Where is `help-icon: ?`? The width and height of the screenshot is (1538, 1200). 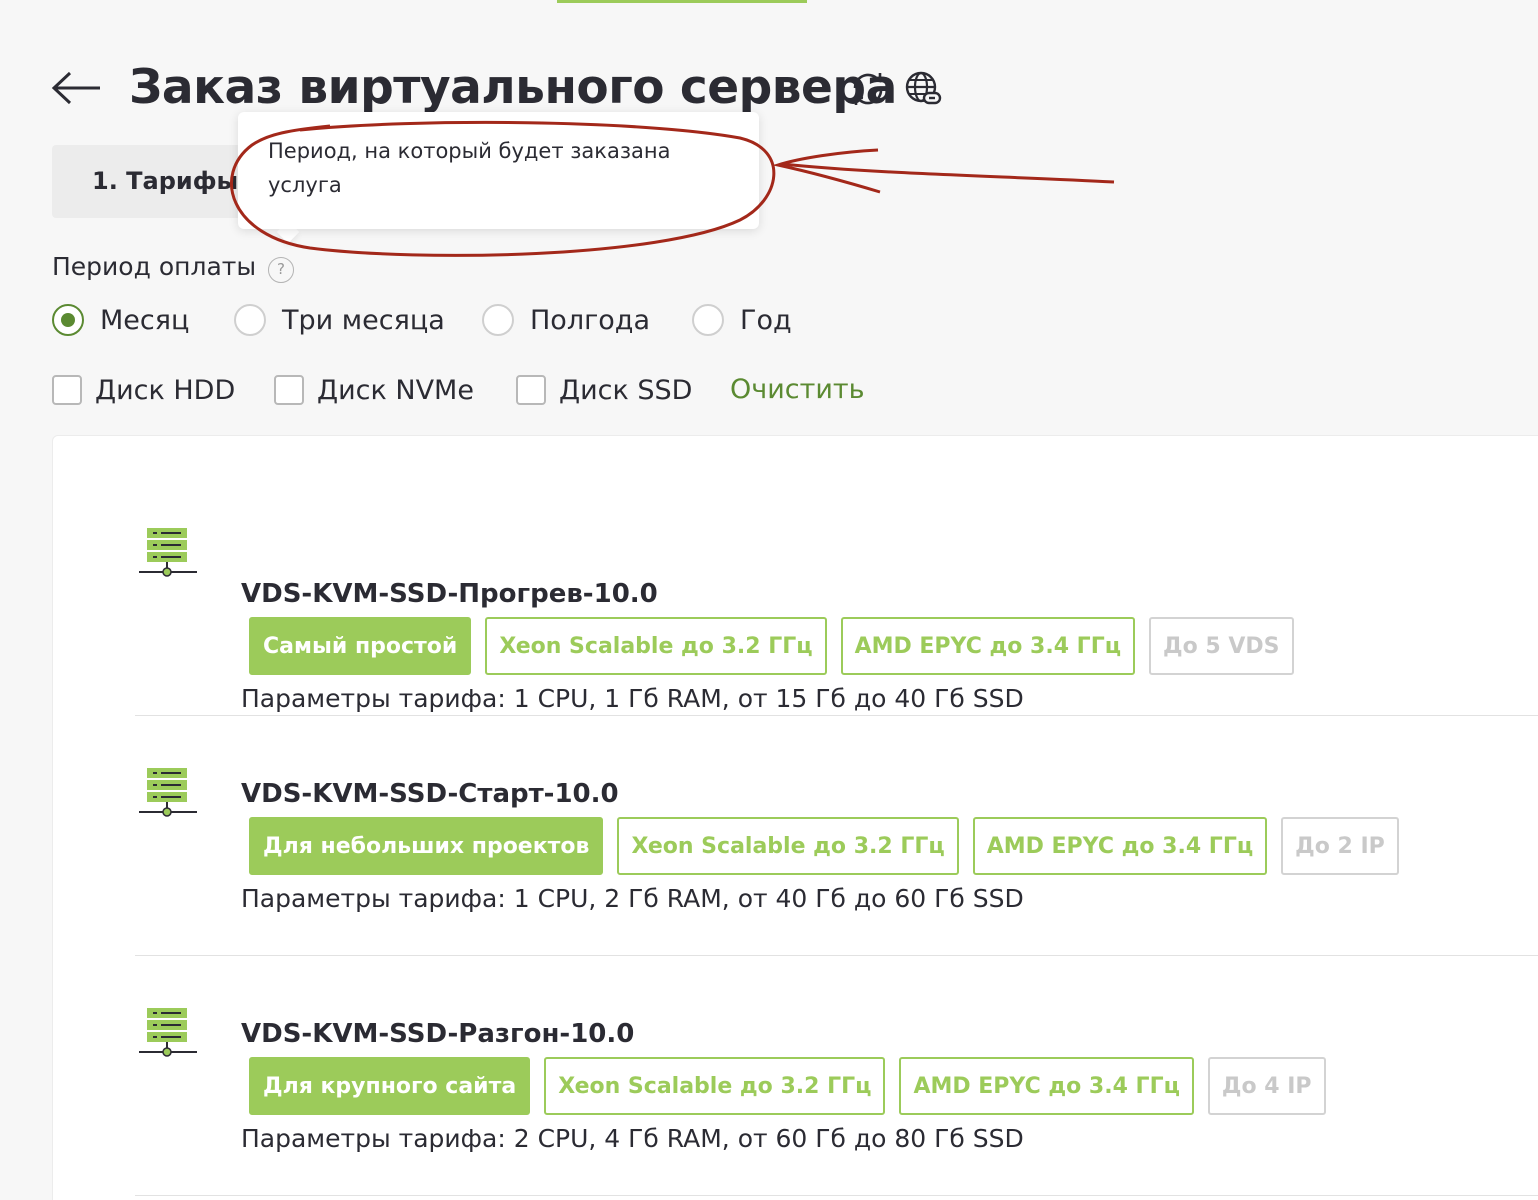 help-icon: ? is located at coordinates (281, 270).